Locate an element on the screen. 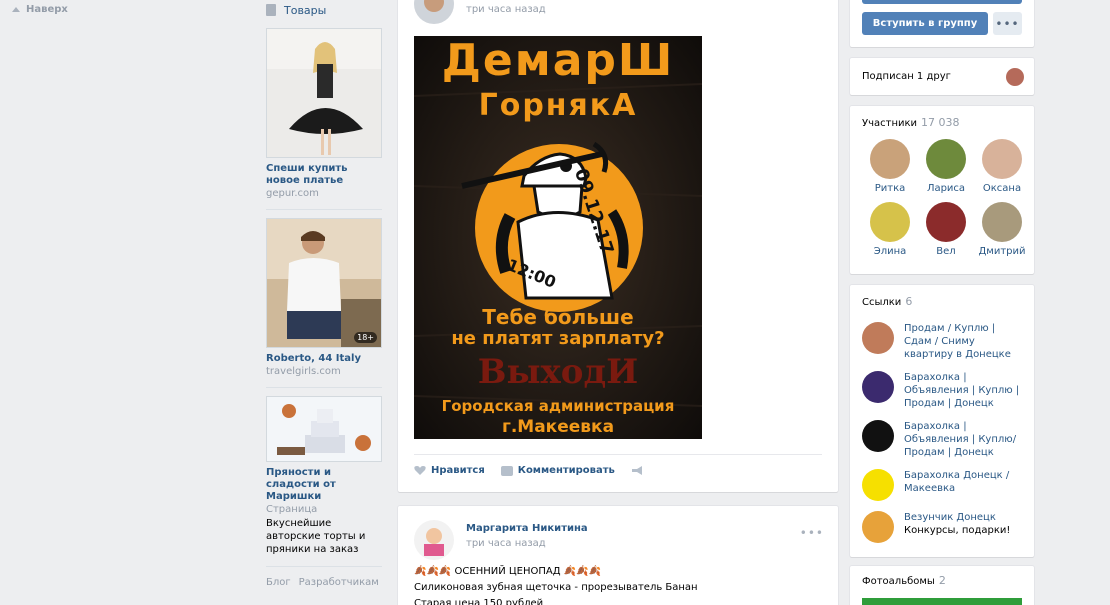 The width and height of the screenshot is (1110, 605). ad-image-cake is located at coordinates (324, 429).